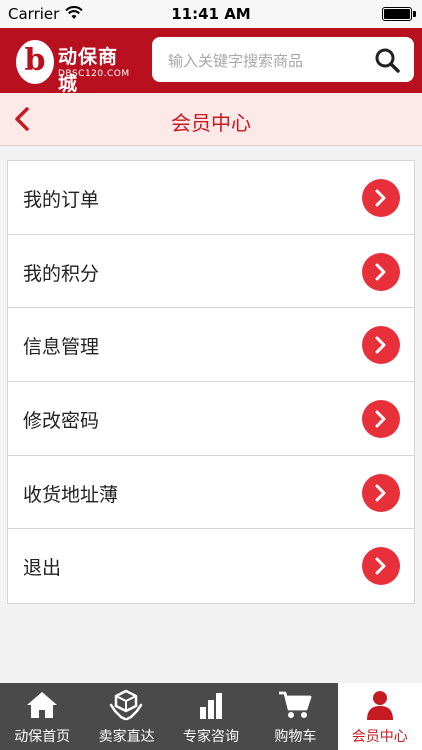  I want to click on bar-chart-icon, so click(210, 706).